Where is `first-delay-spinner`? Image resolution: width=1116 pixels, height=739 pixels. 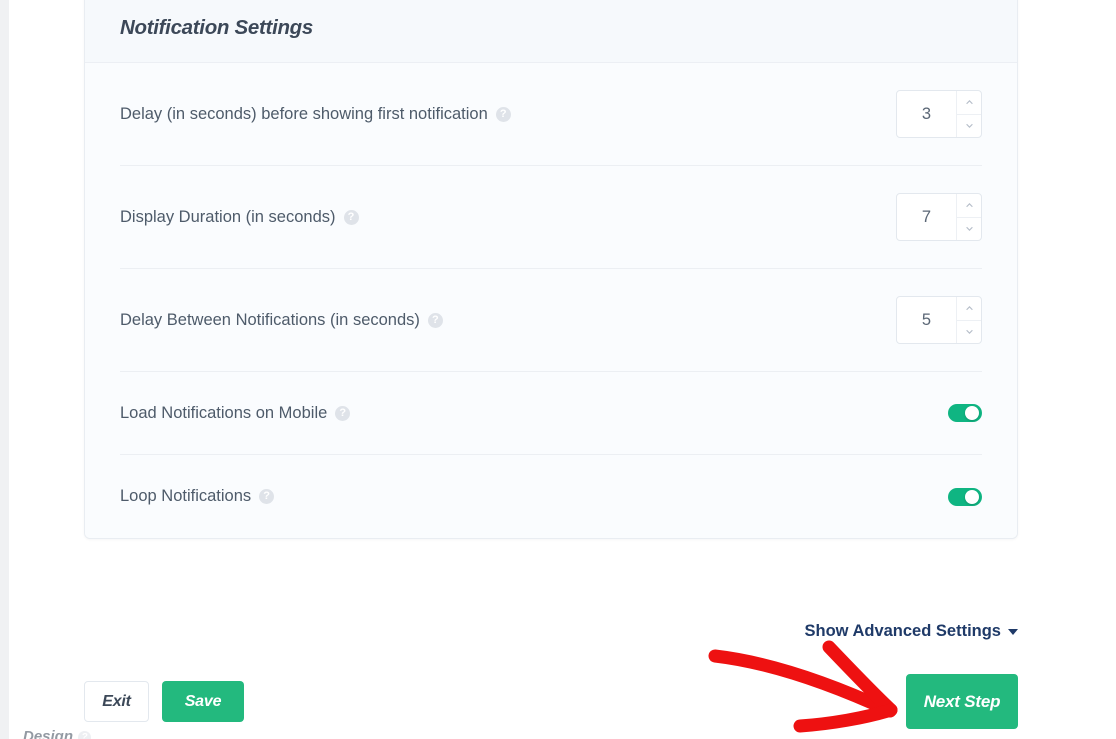
first-delay-spinner is located at coordinates (968, 114).